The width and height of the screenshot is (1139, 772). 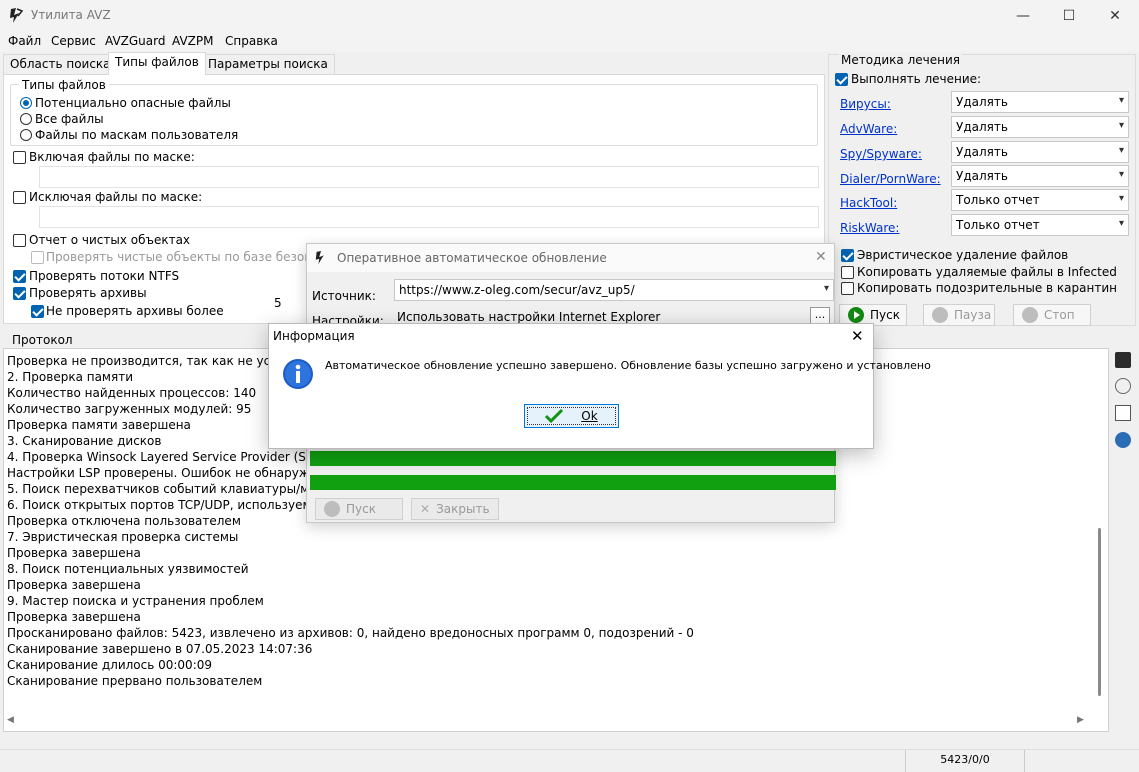 What do you see at coordinates (841, 79) in the screenshot?
I see `perform-cure-checkbox` at bounding box center [841, 79].